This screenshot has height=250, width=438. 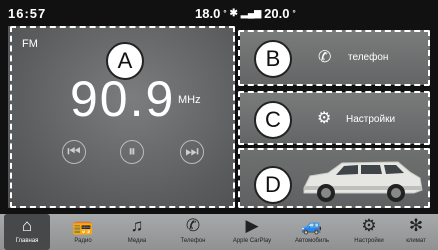 What do you see at coordinates (273, 59) in the screenshot?
I see `callout-b: B` at bounding box center [273, 59].